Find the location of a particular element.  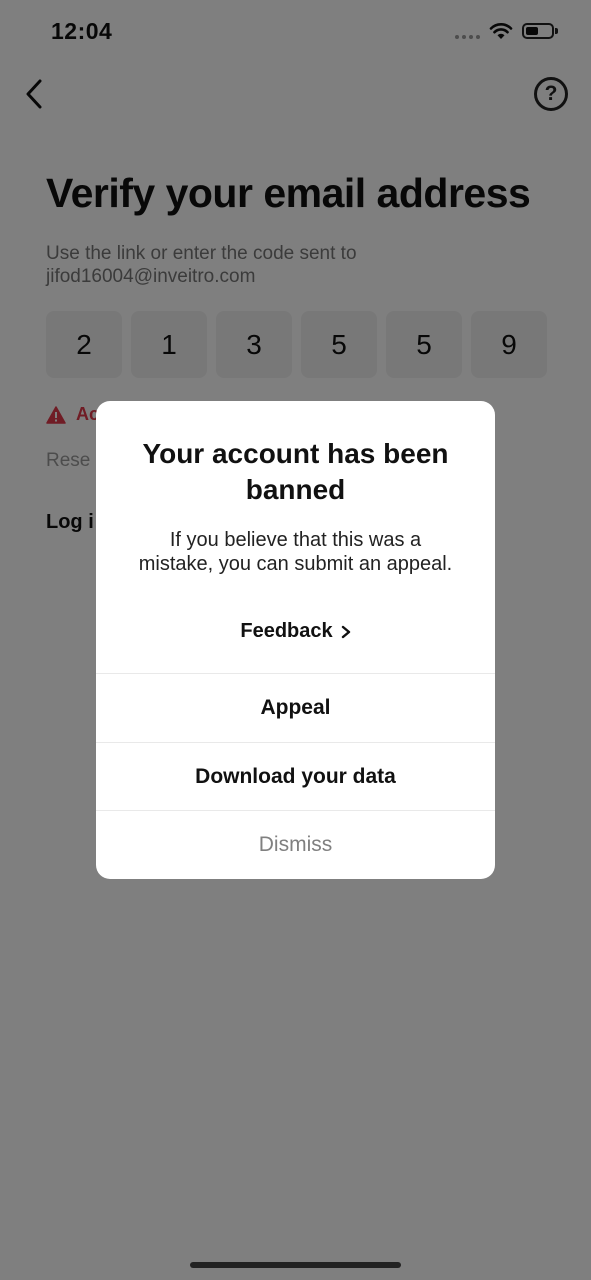

download-data-button: Download your data is located at coordinates (295, 776).